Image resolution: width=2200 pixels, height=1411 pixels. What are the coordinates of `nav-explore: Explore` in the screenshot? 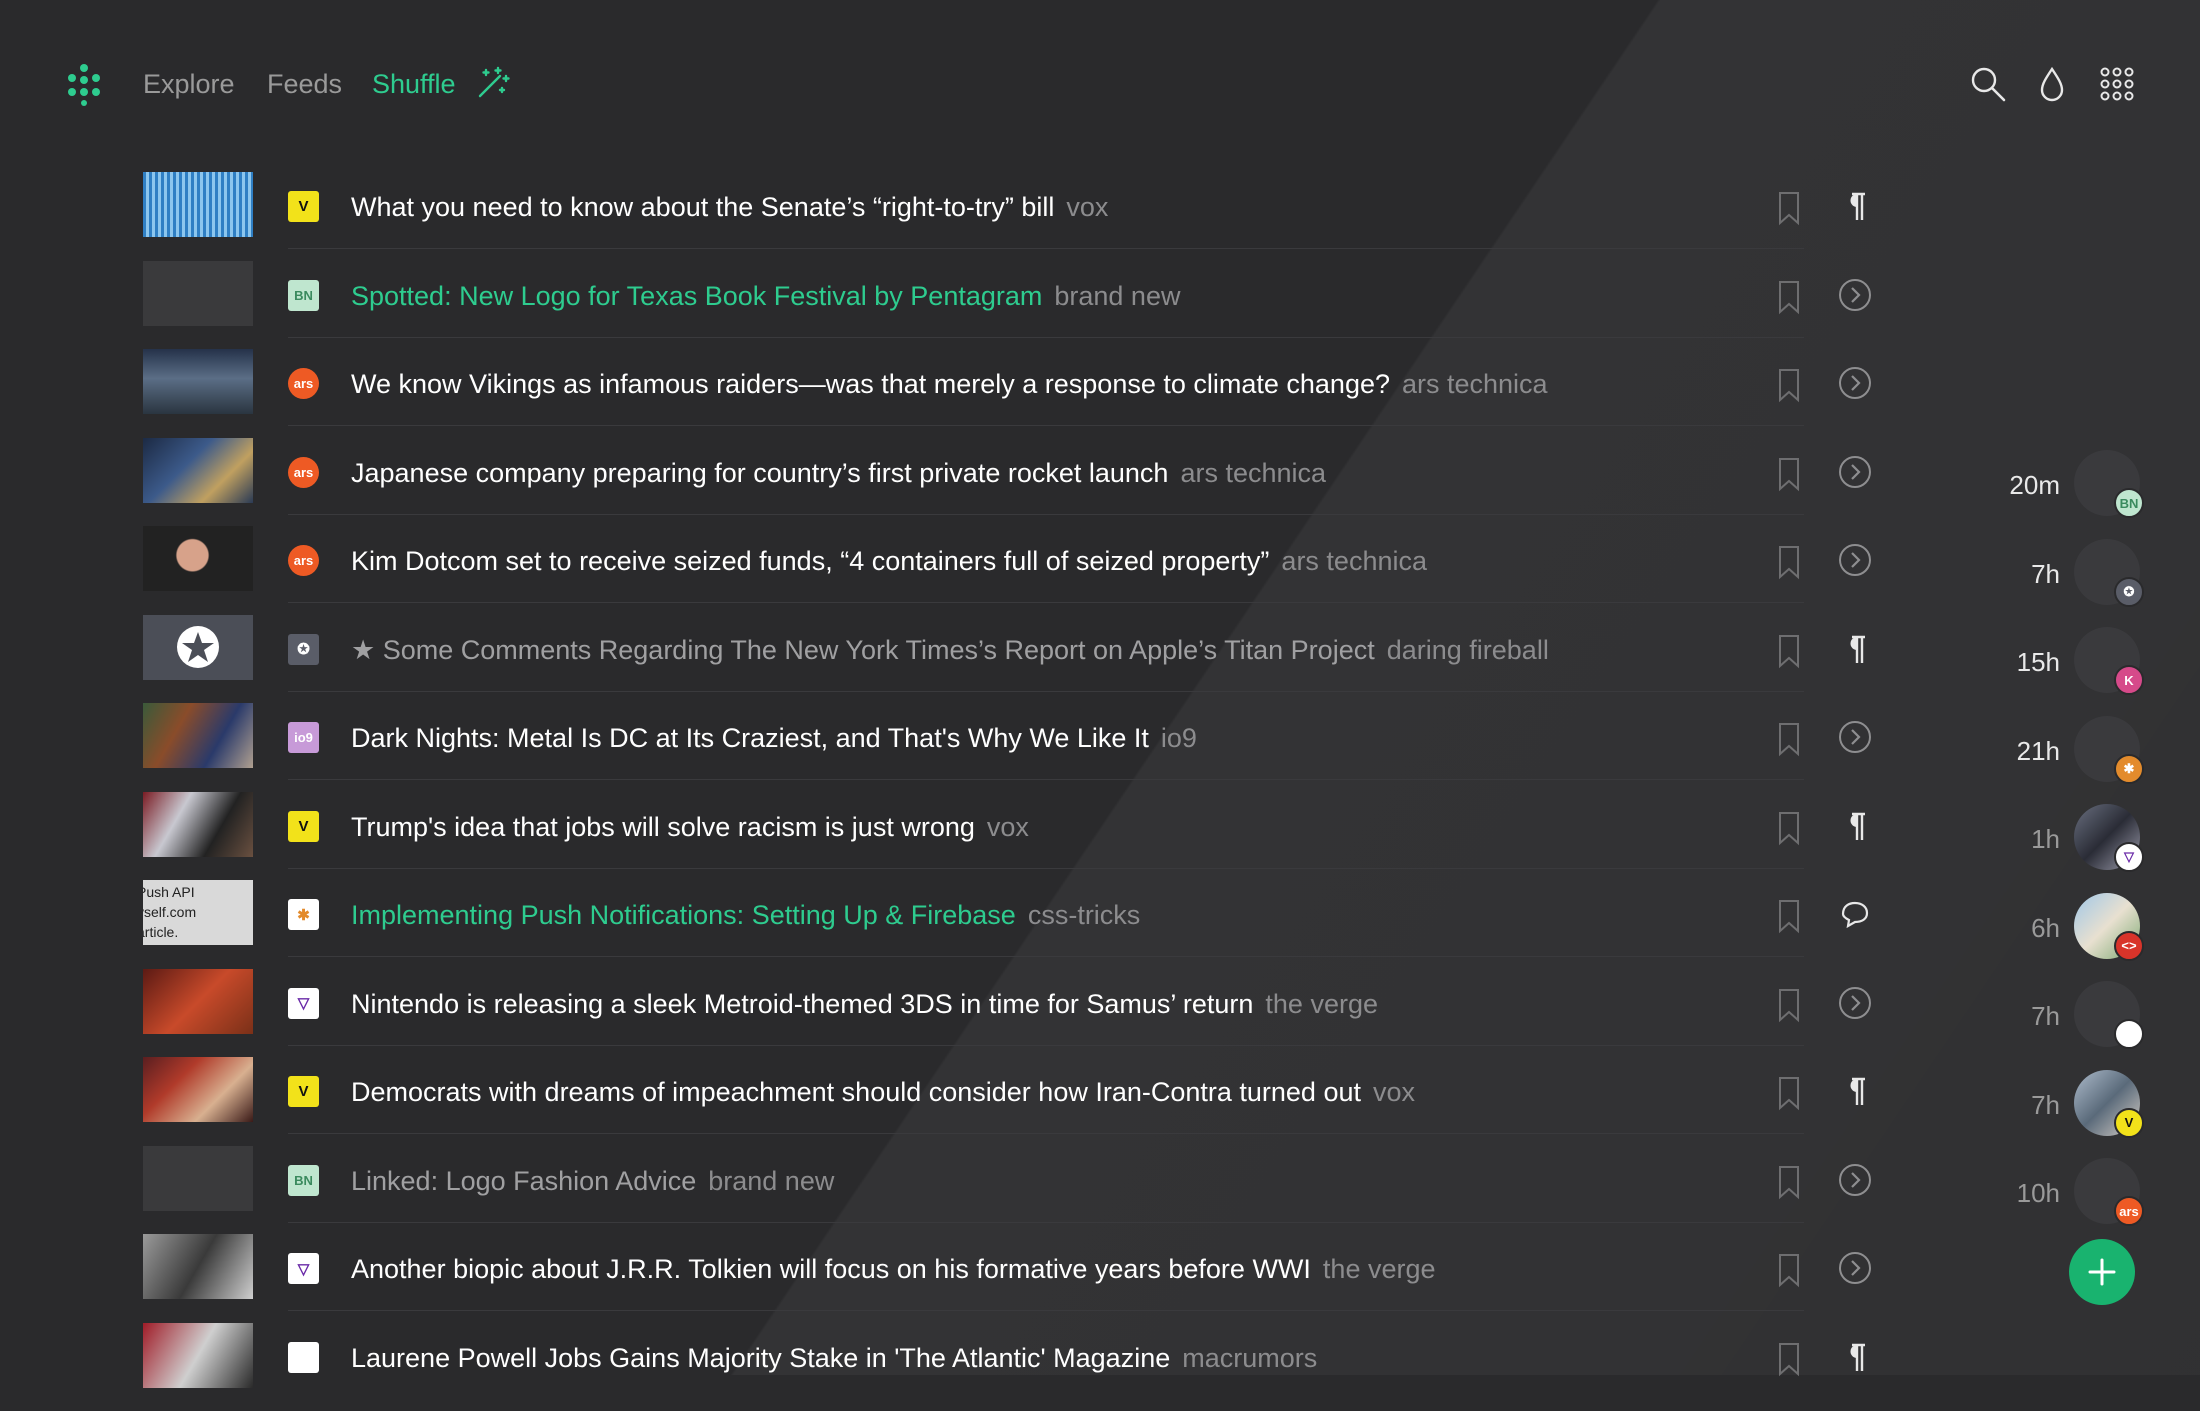 It's located at (189, 84).